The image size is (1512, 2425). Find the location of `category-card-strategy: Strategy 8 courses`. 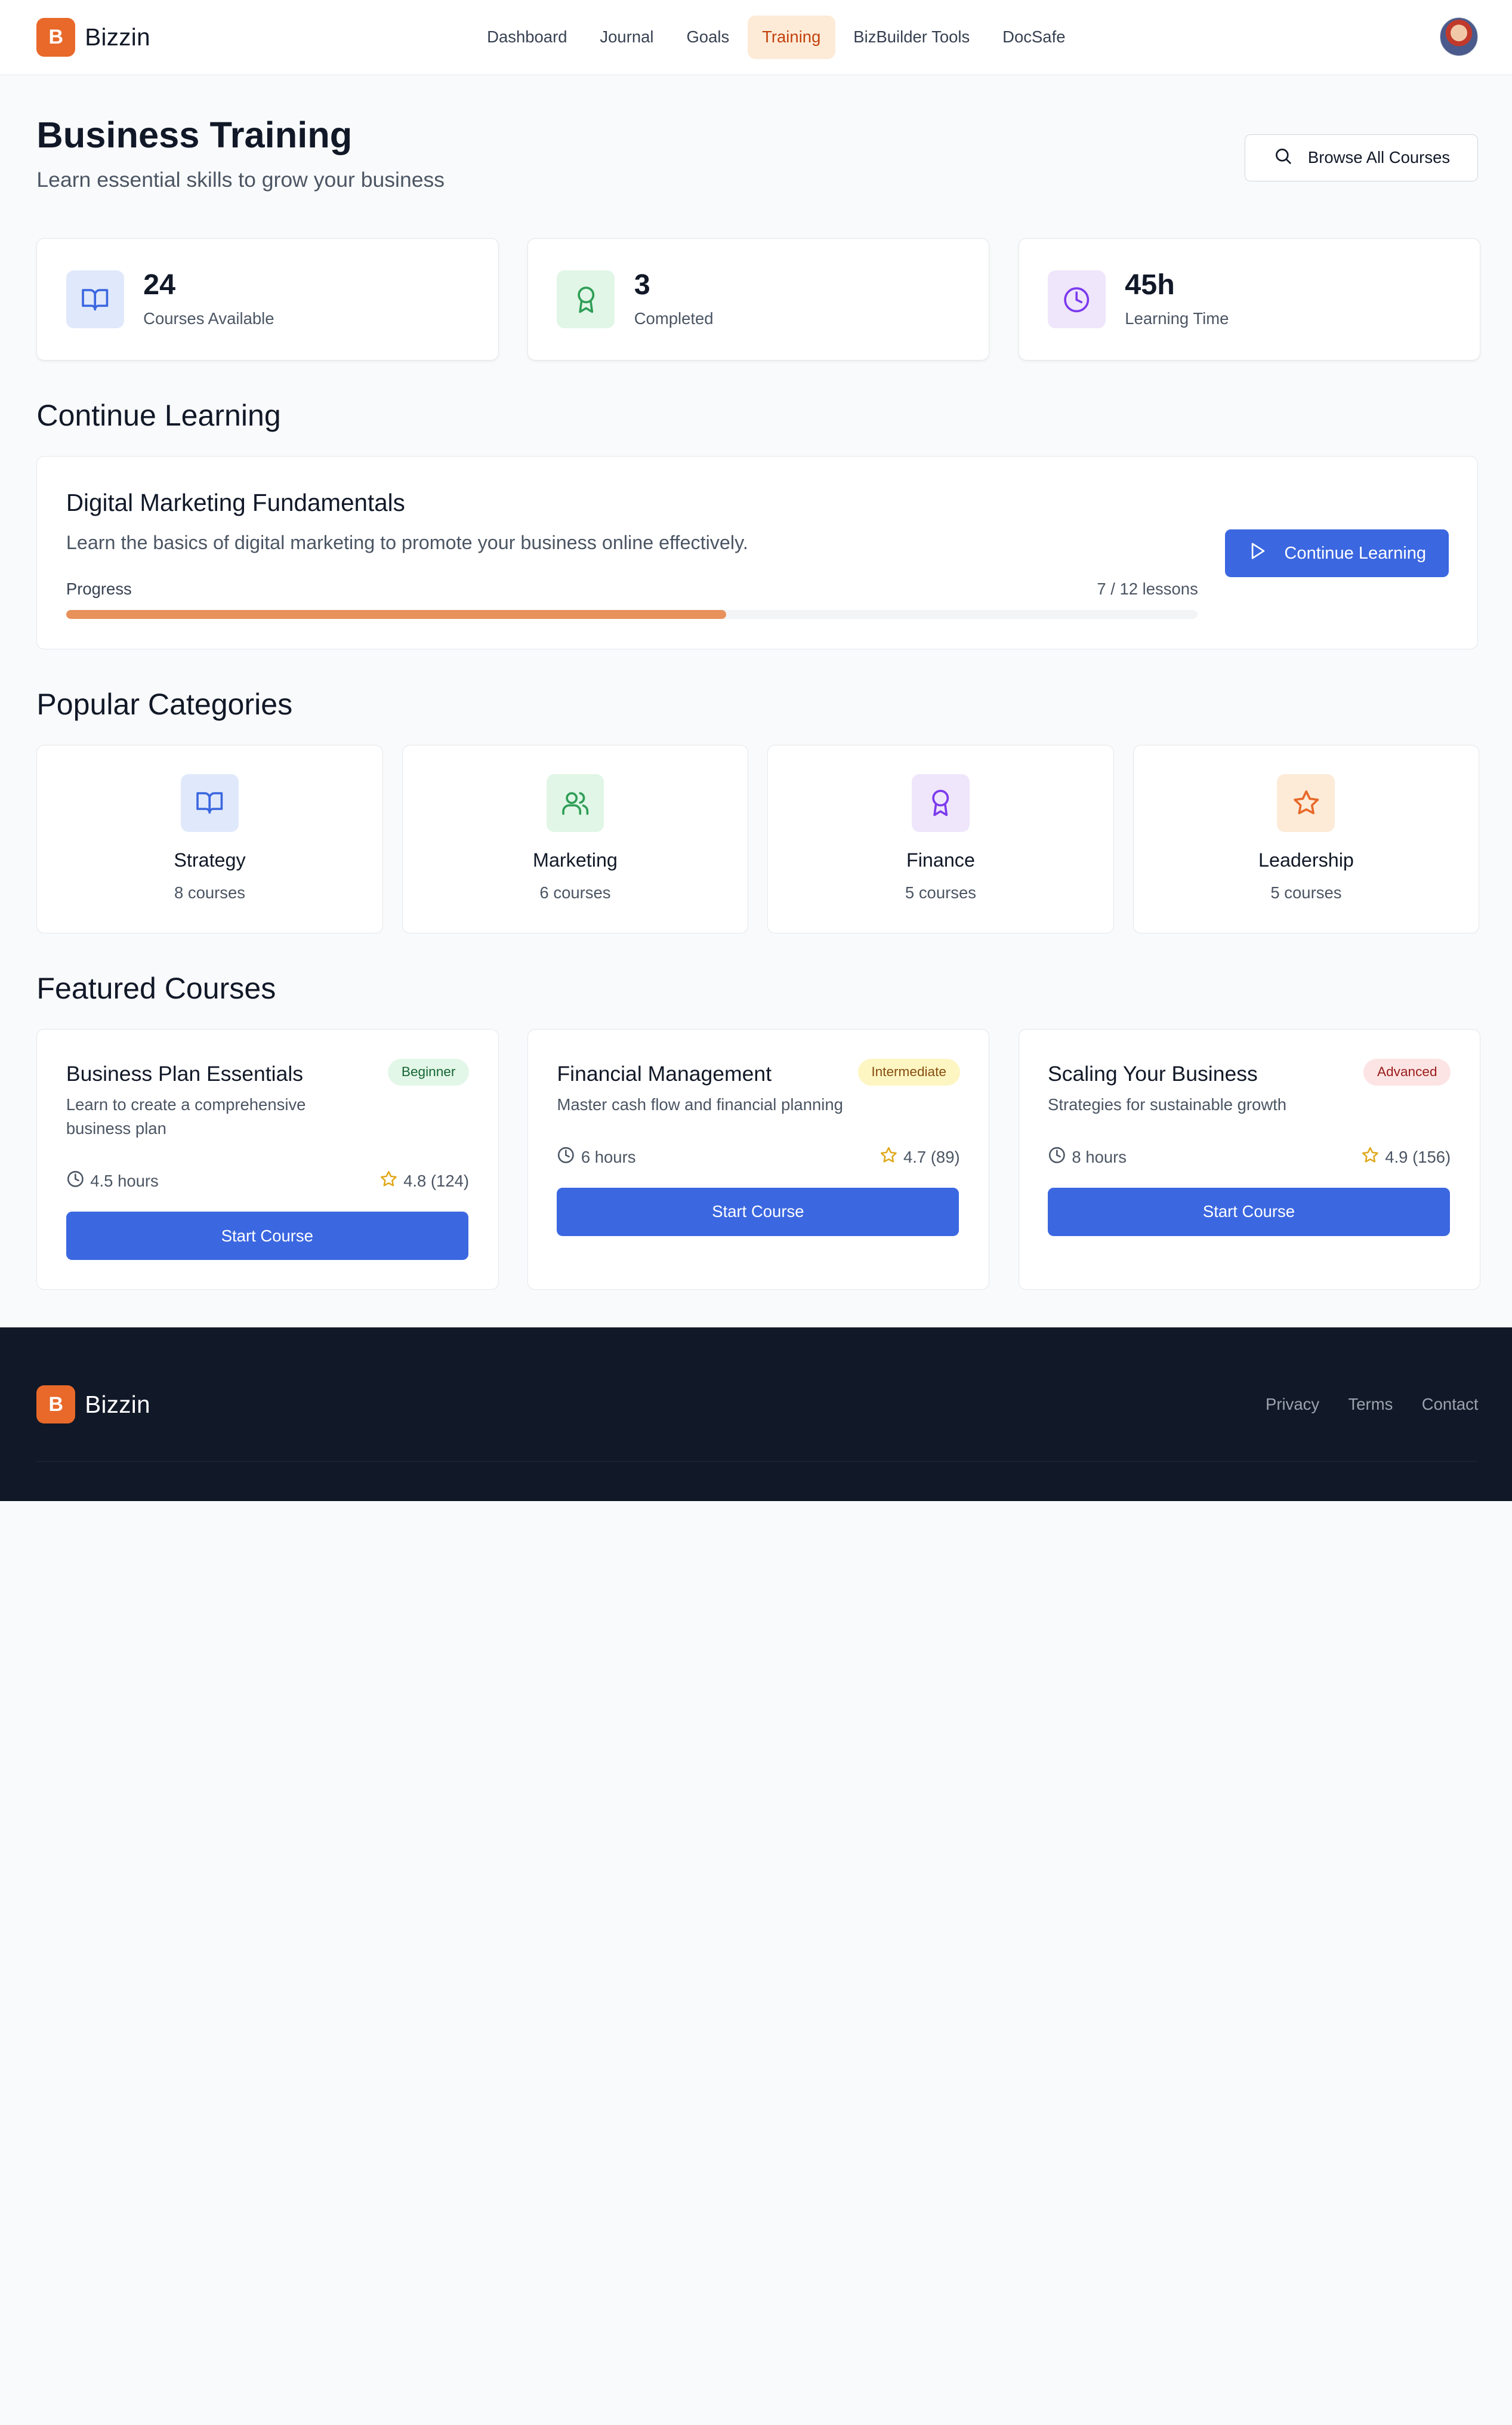

category-card-strategy: Strategy 8 courses is located at coordinates (209, 839).